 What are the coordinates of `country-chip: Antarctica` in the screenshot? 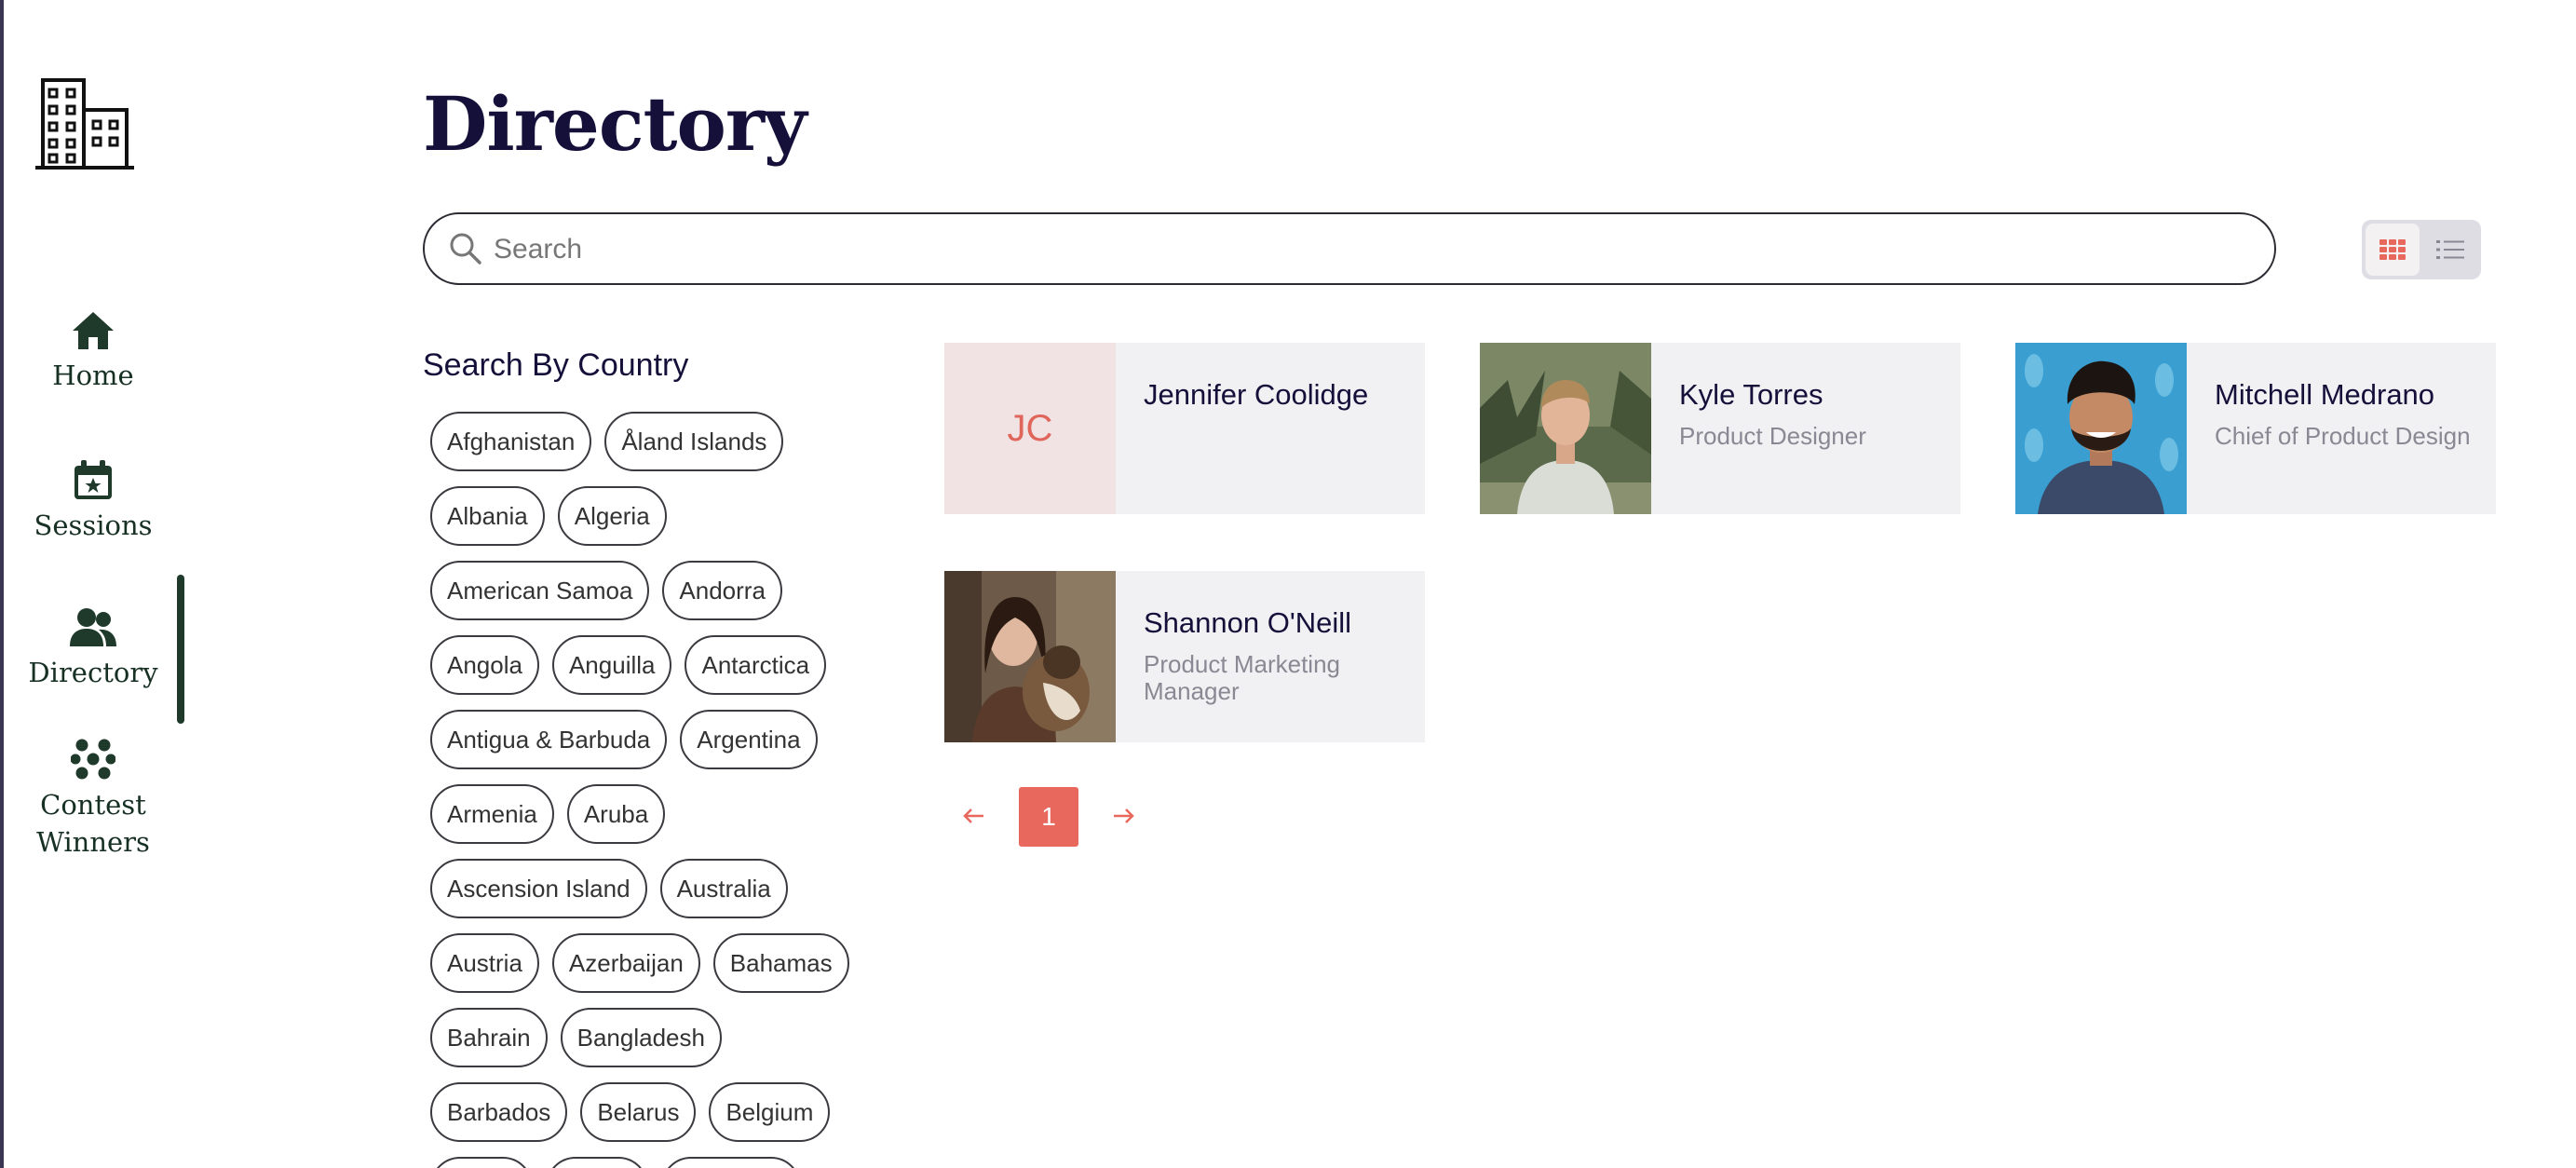 It's located at (756, 665).